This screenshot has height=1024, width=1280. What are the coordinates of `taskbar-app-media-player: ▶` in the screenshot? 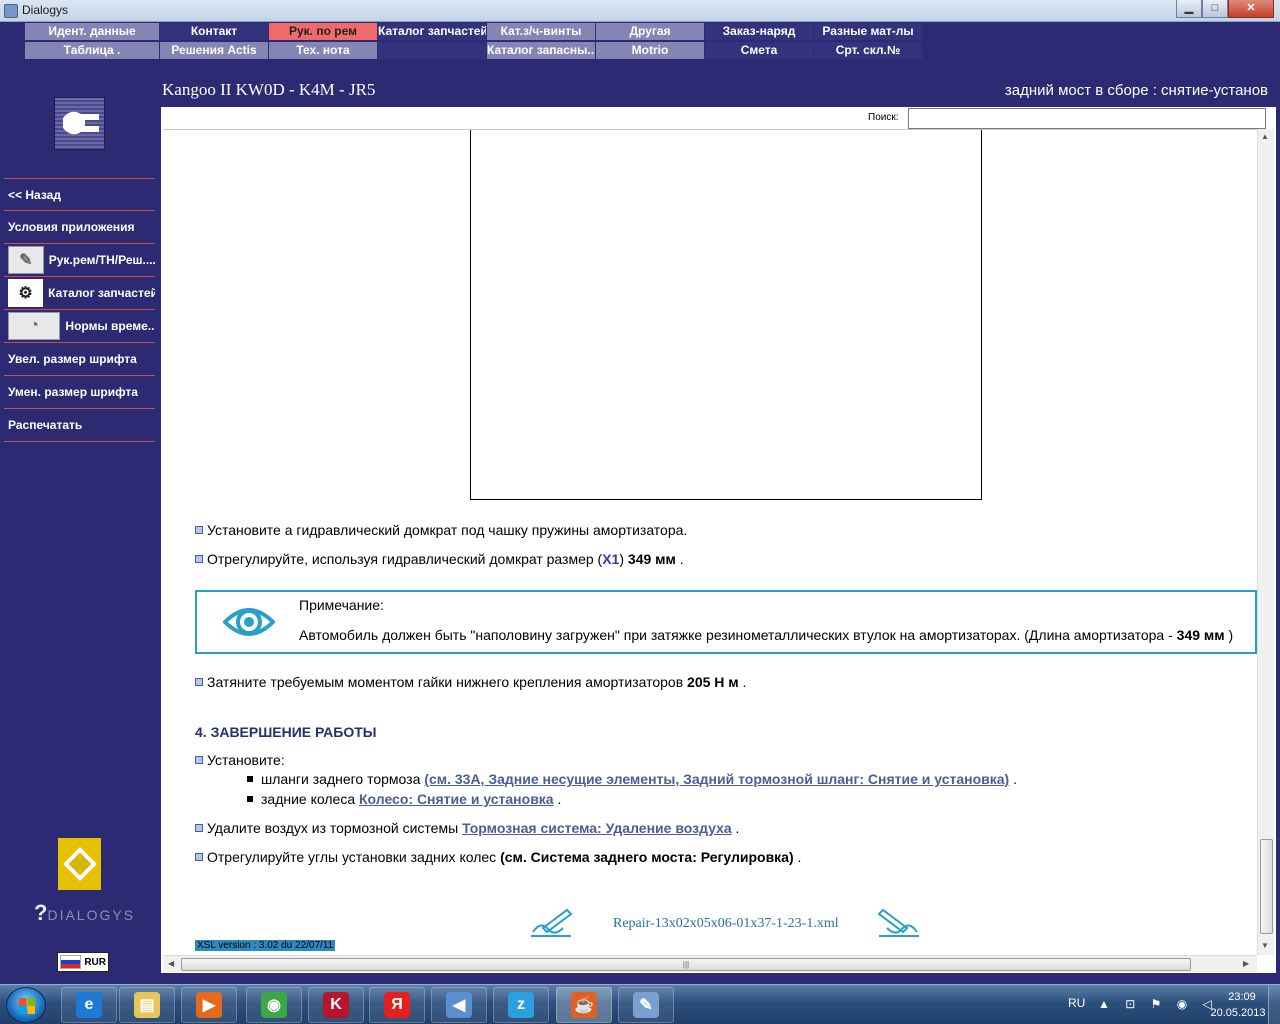 It's located at (209, 1005).